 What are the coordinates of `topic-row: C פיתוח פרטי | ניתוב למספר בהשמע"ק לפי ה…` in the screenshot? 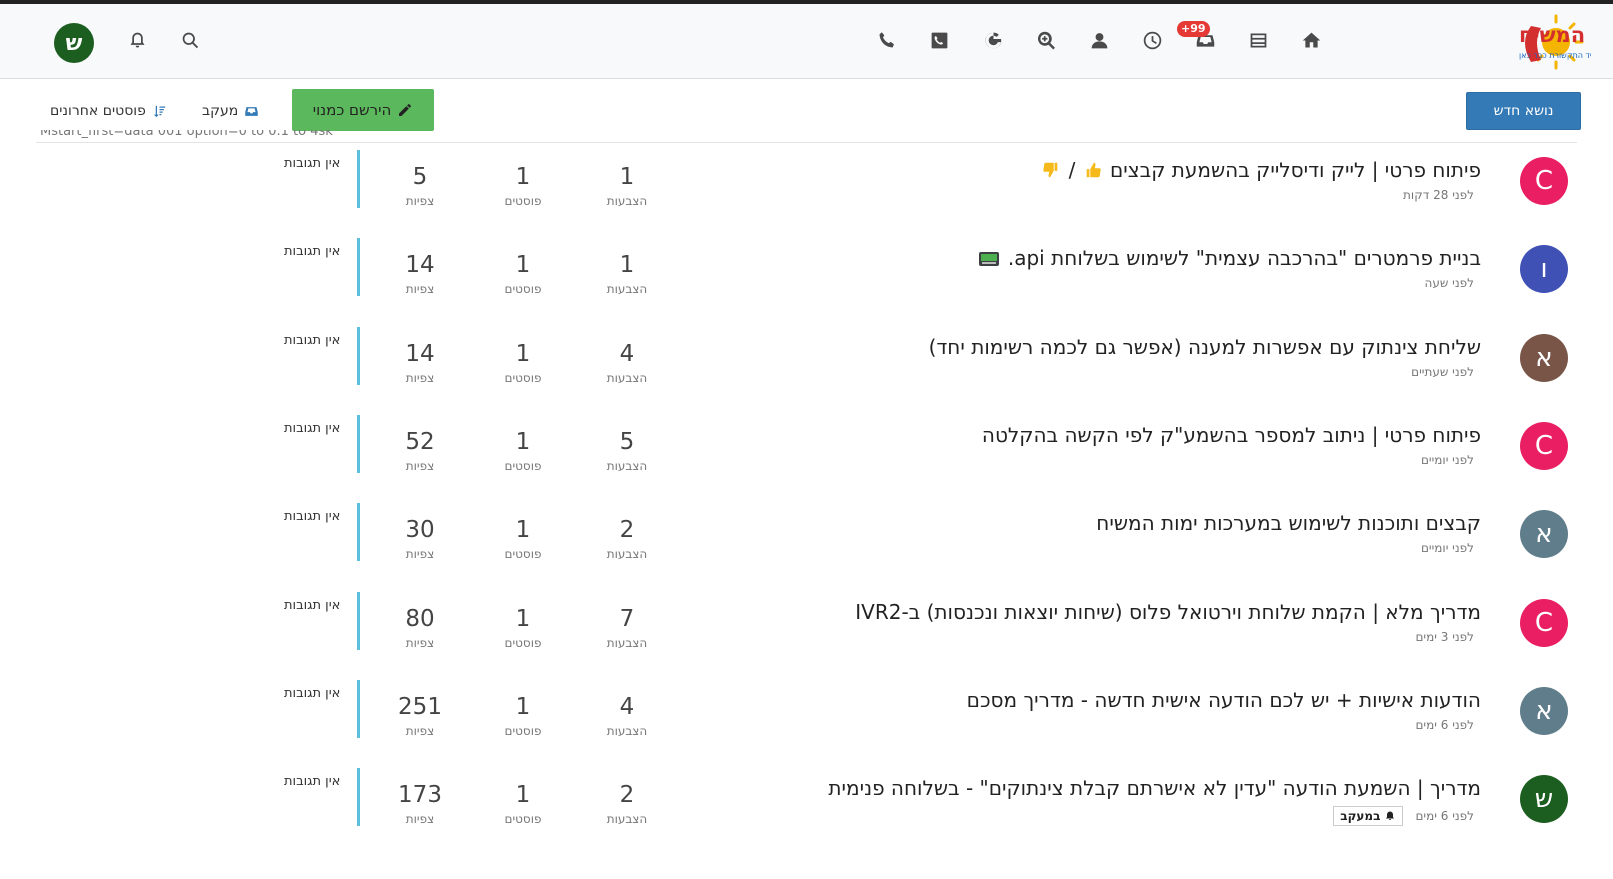 It's located at (806, 454).